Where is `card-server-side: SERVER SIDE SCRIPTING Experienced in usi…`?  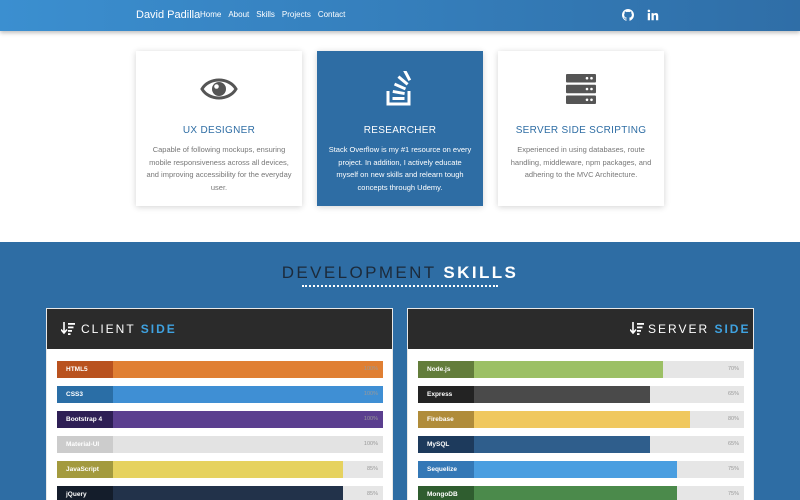
card-server-side: SERVER SIDE SCRIPTING Experienced in usi… is located at coordinates (581, 128).